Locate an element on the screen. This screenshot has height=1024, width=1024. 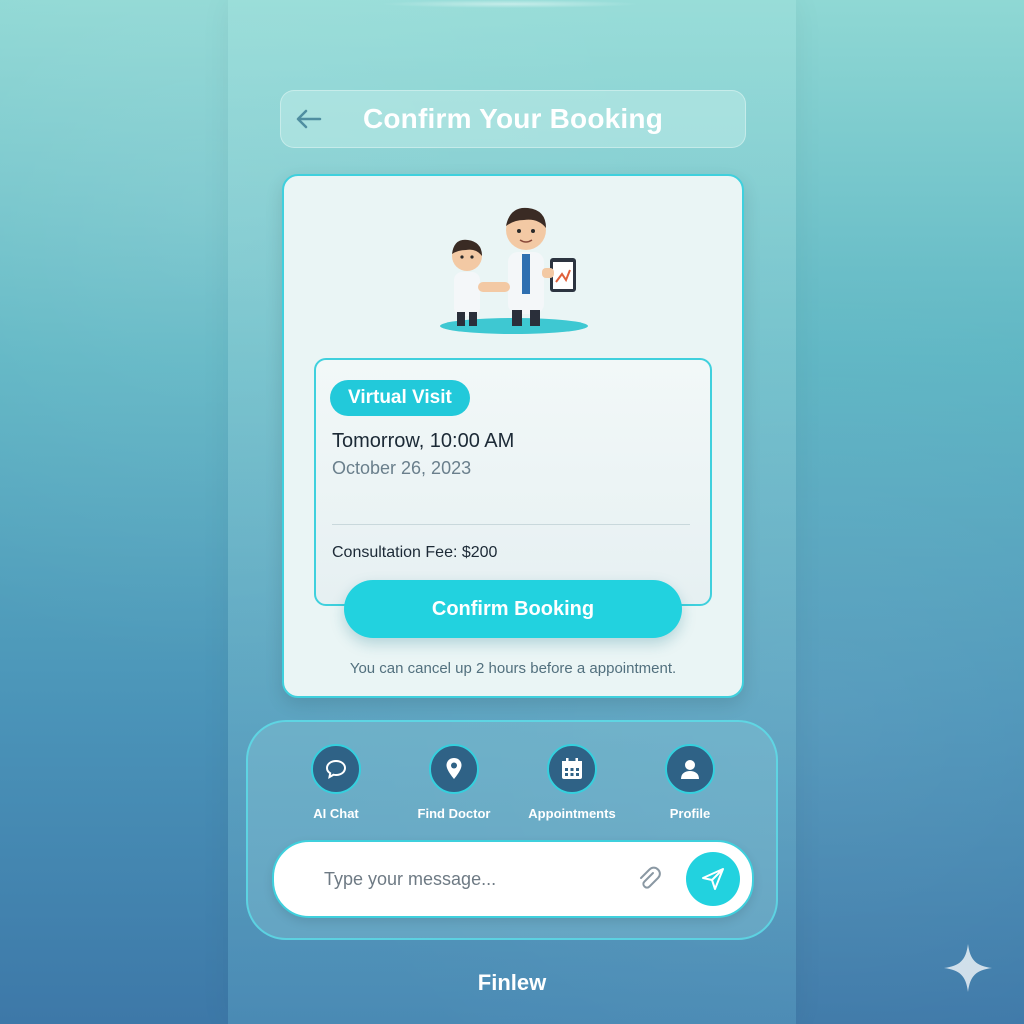
nav-item-profile: Profile is located at coordinates (690, 782).